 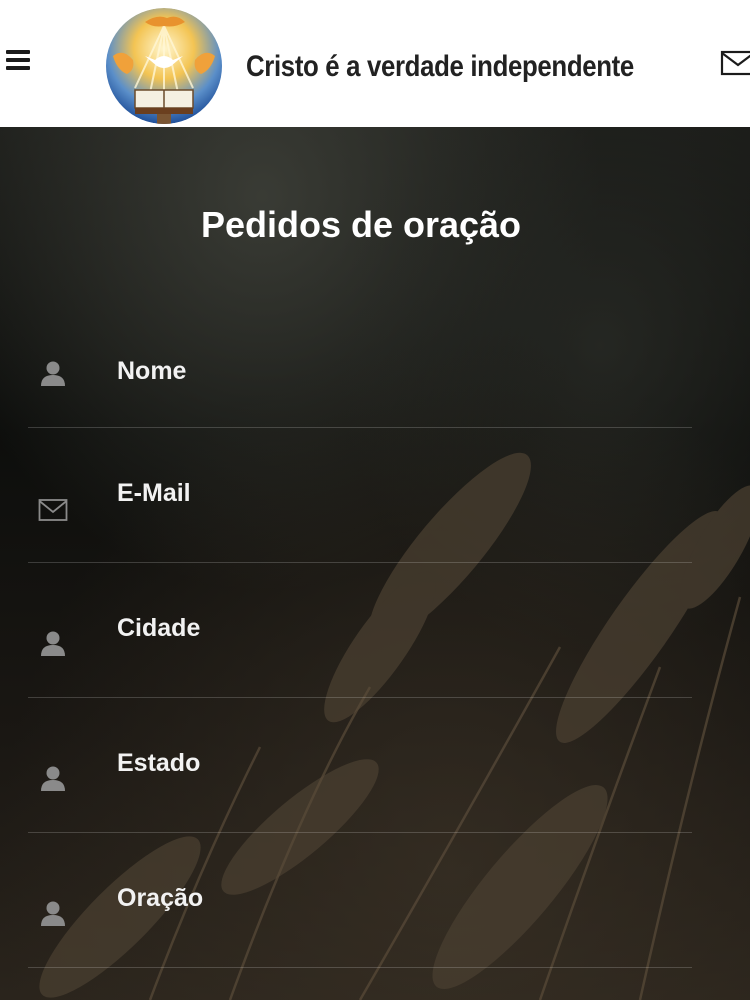 What do you see at coordinates (397, 630) in the screenshot?
I see `city-input` at bounding box center [397, 630].